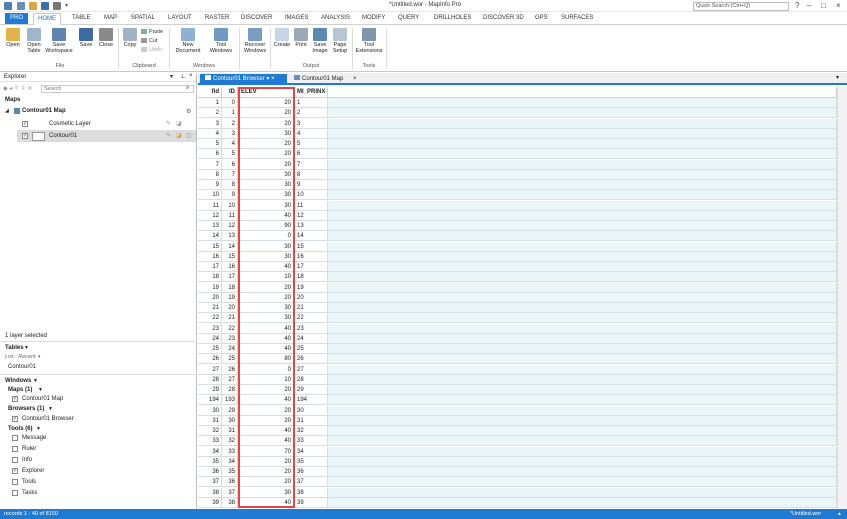  What do you see at coordinates (230, 369) in the screenshot?
I see `cell-id: 26` at bounding box center [230, 369].